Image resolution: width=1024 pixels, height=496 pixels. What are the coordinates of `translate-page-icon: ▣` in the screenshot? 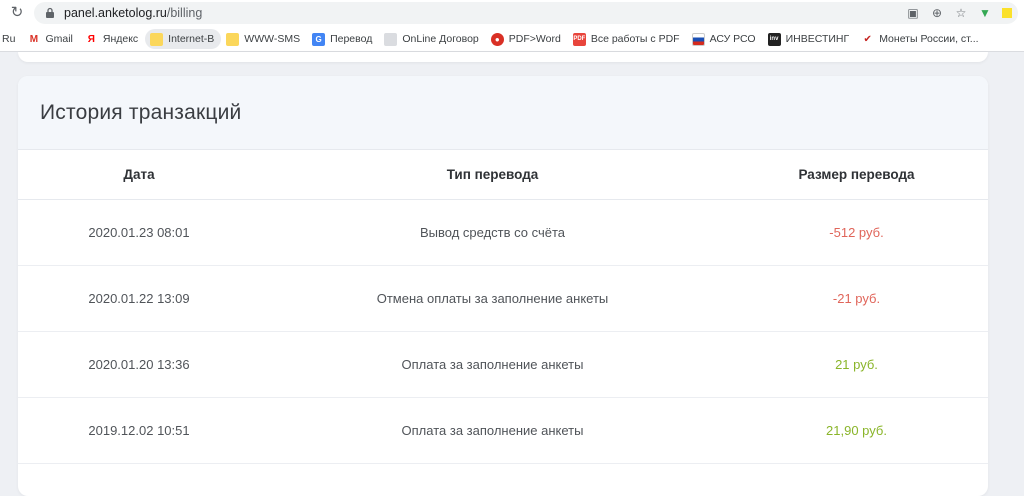 It's located at (913, 13).